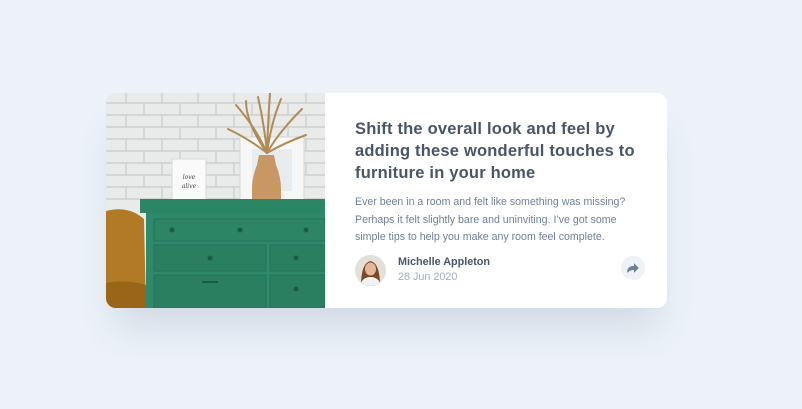 This screenshot has height=409, width=802. I want to click on publish-date: 28 Jun 2020, so click(428, 277).